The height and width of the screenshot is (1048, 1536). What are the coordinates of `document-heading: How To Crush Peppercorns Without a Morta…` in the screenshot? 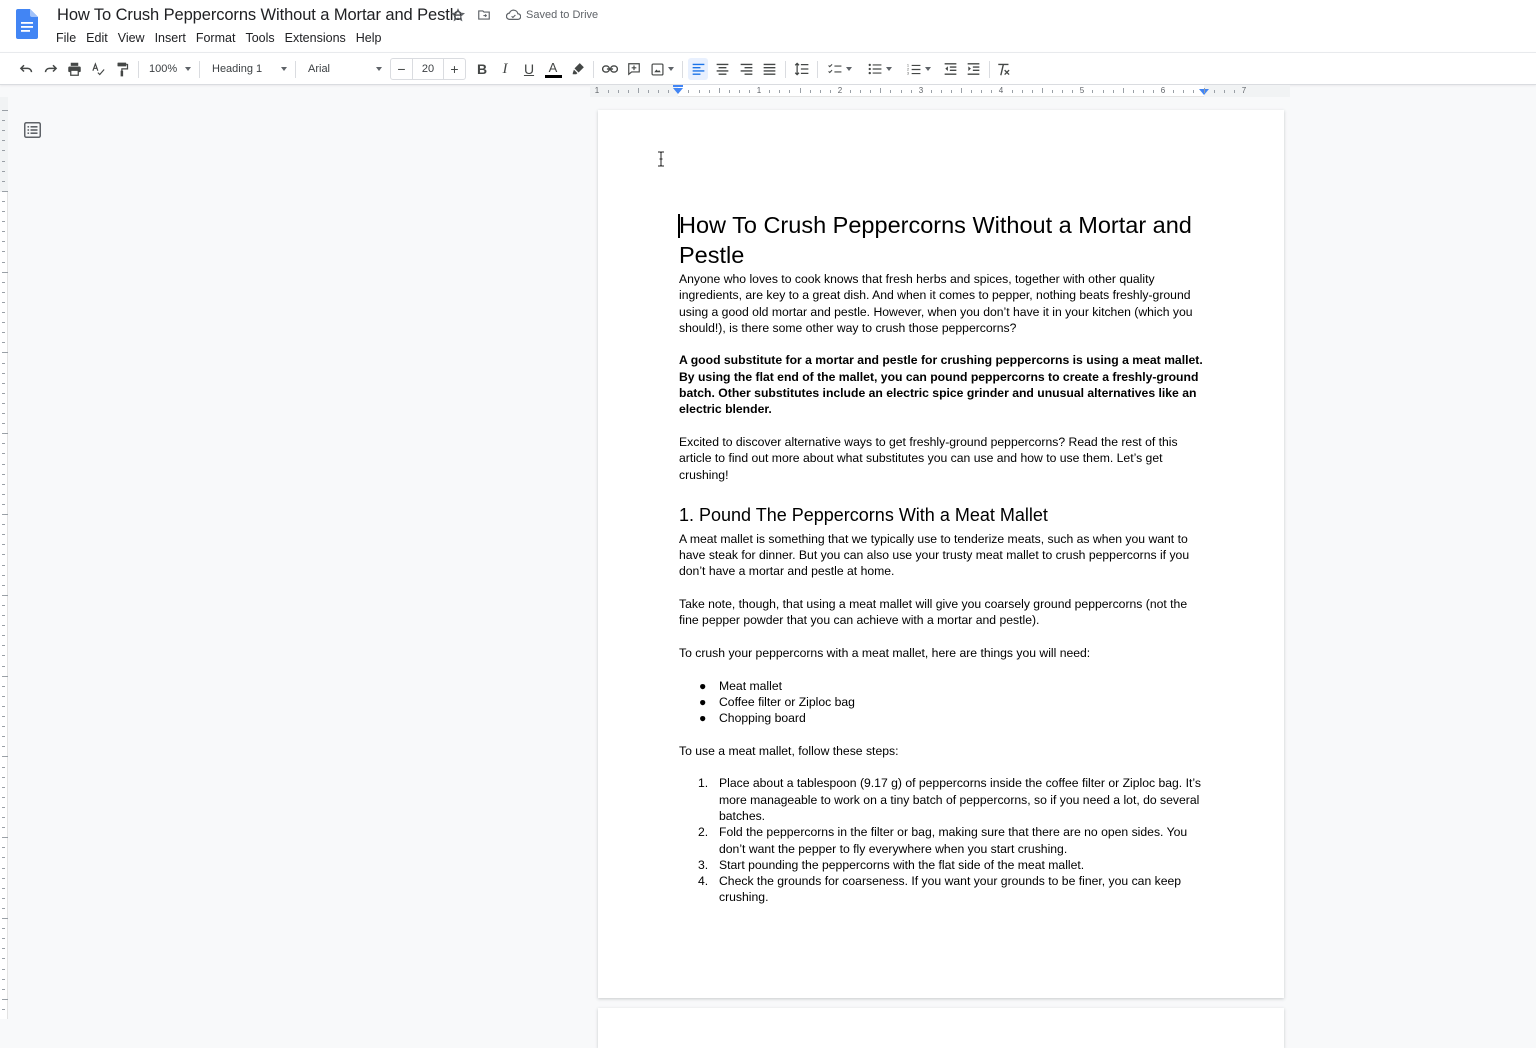 It's located at (941, 240).